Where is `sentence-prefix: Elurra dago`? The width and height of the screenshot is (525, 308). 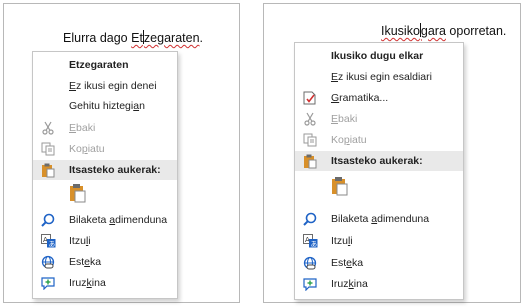 sentence-prefix: Elurra dago is located at coordinates (97, 38).